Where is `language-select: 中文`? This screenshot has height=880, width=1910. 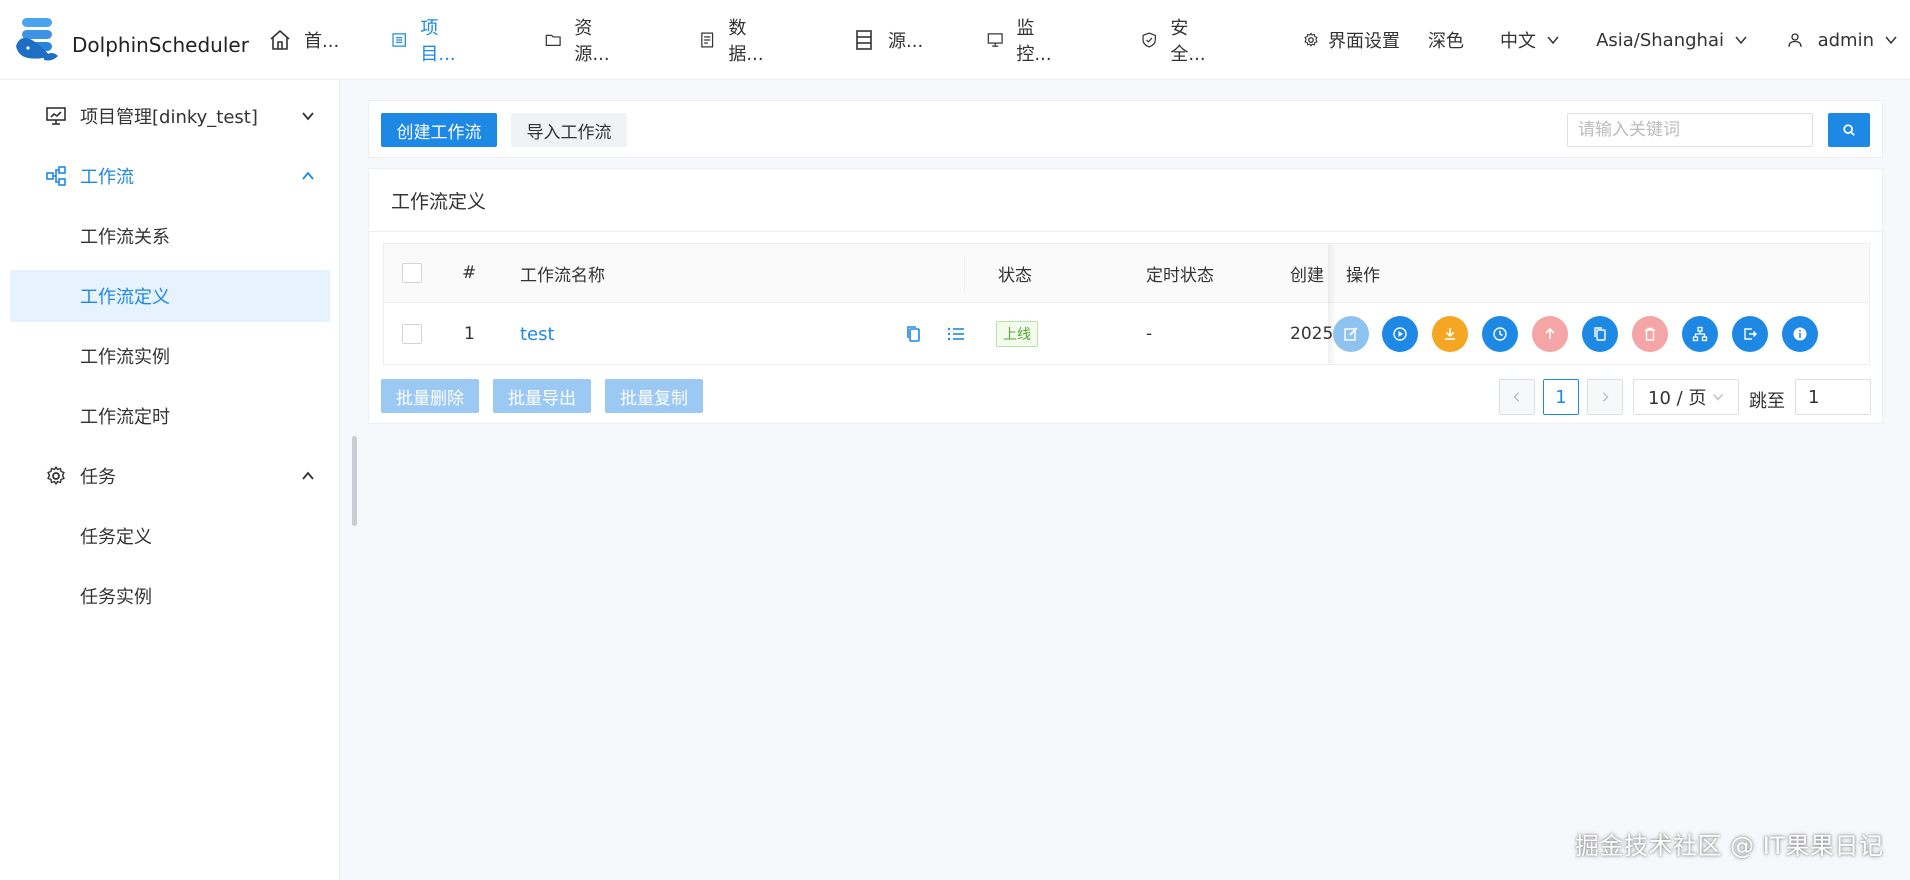
language-select: 中文 is located at coordinates (1530, 40).